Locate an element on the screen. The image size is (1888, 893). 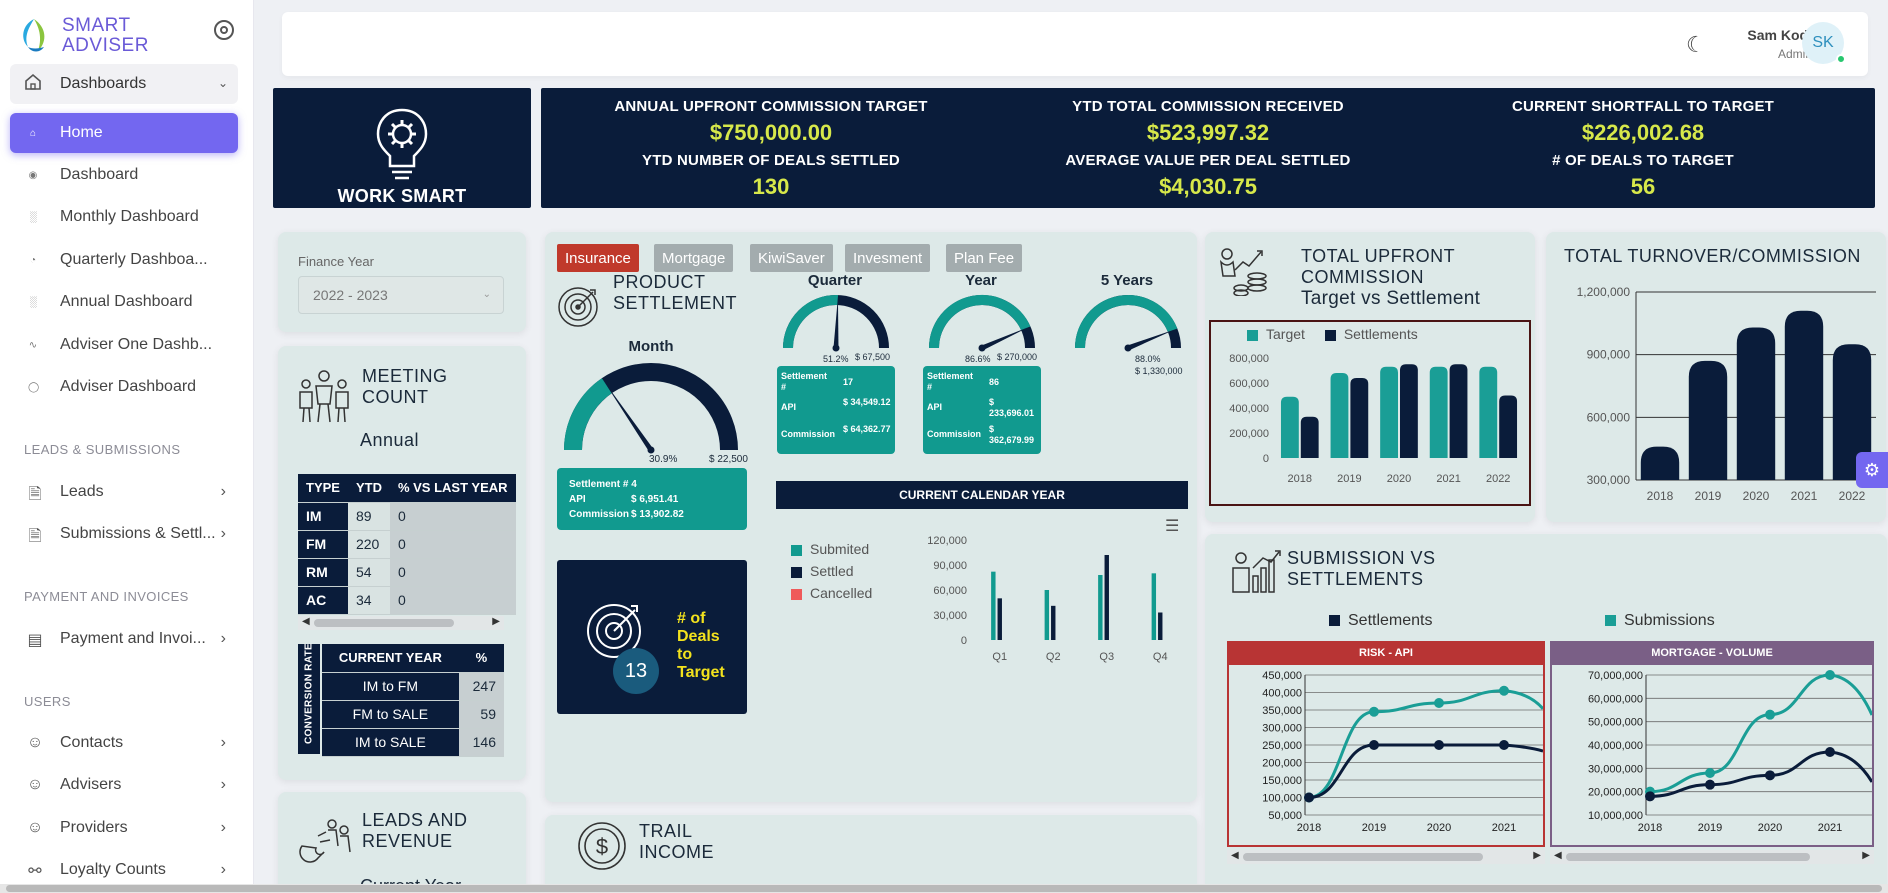
sidebar-item-providers: ☺ Providers › is located at coordinates (124, 828).